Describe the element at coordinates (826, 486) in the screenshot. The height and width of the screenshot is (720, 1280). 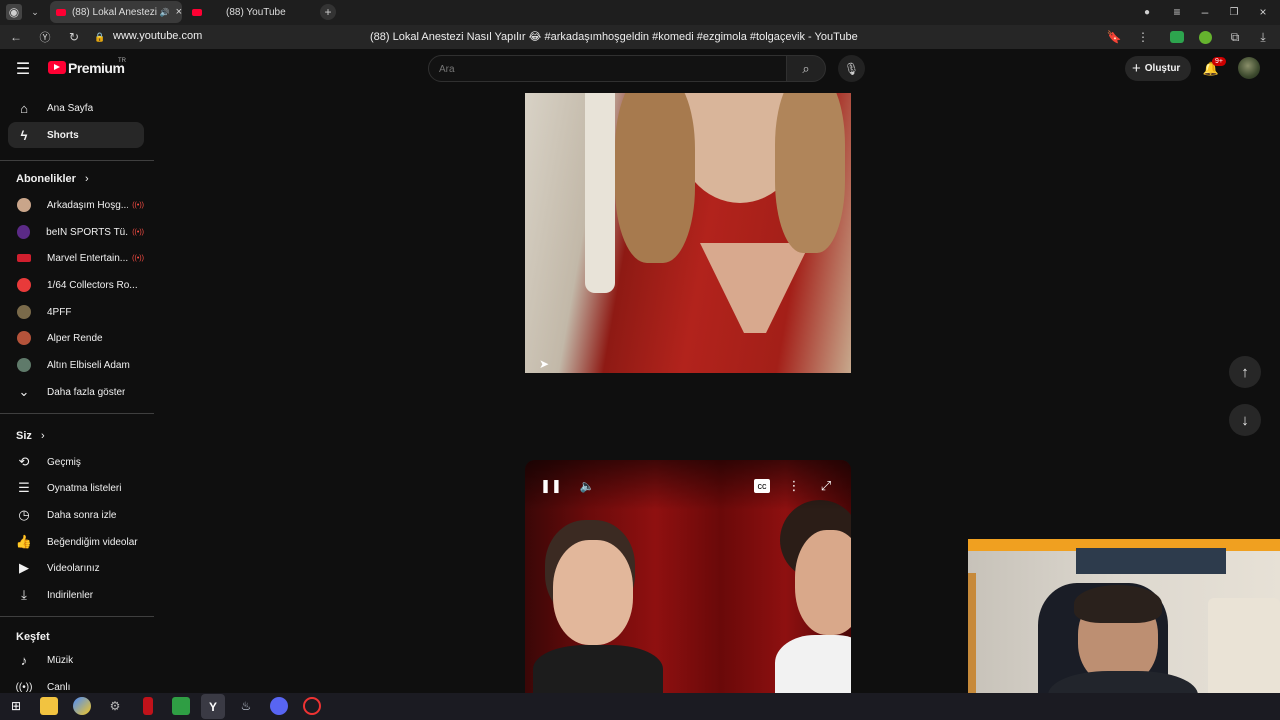
I see `fullscreen-icon: ⤢` at that location.